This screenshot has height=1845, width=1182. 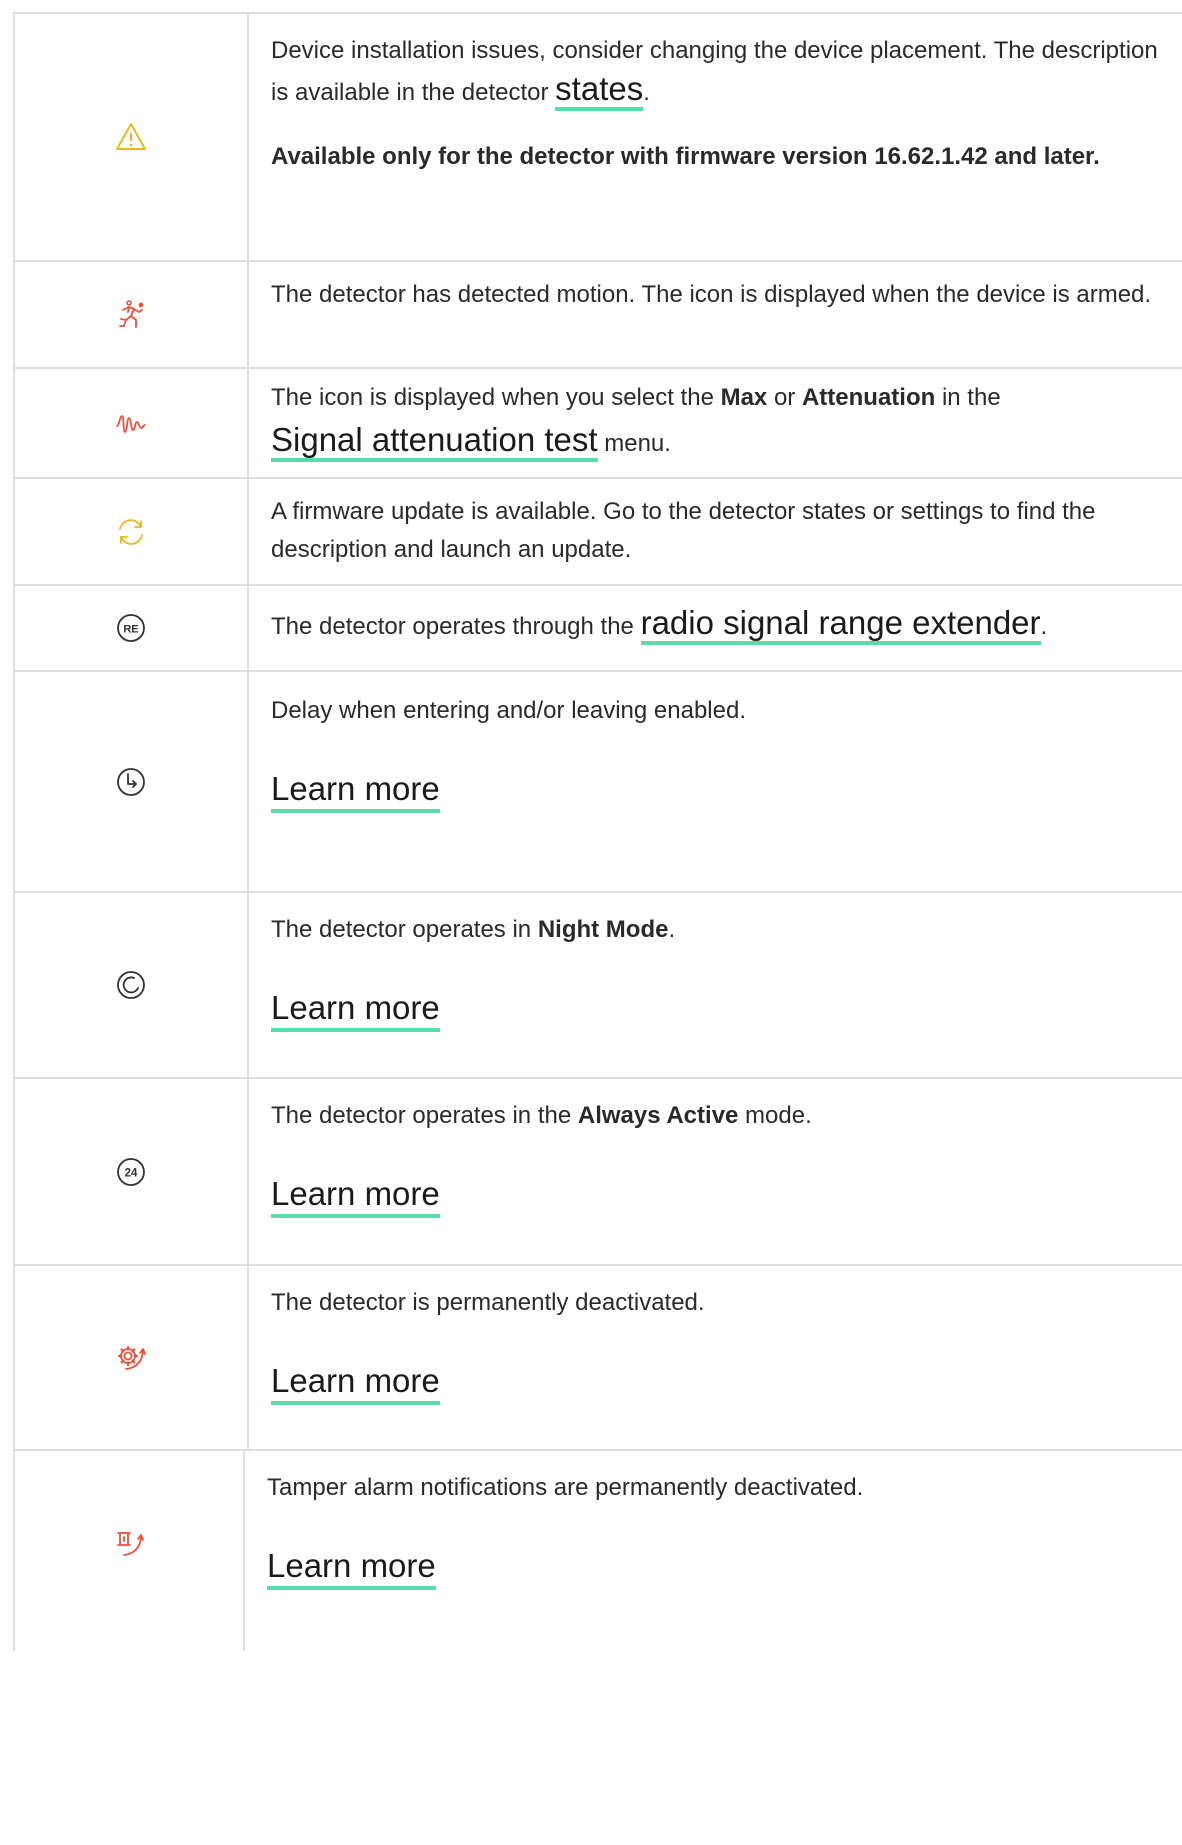 I want to click on tamper-deactivated-icon, so click(x=130, y=1544).